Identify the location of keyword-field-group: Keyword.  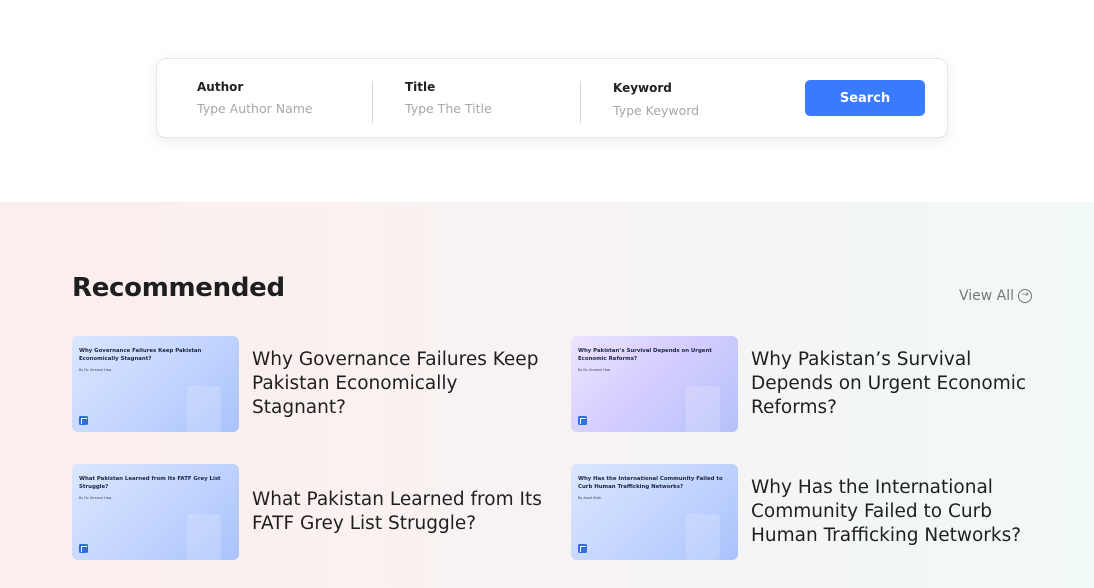
(703, 99).